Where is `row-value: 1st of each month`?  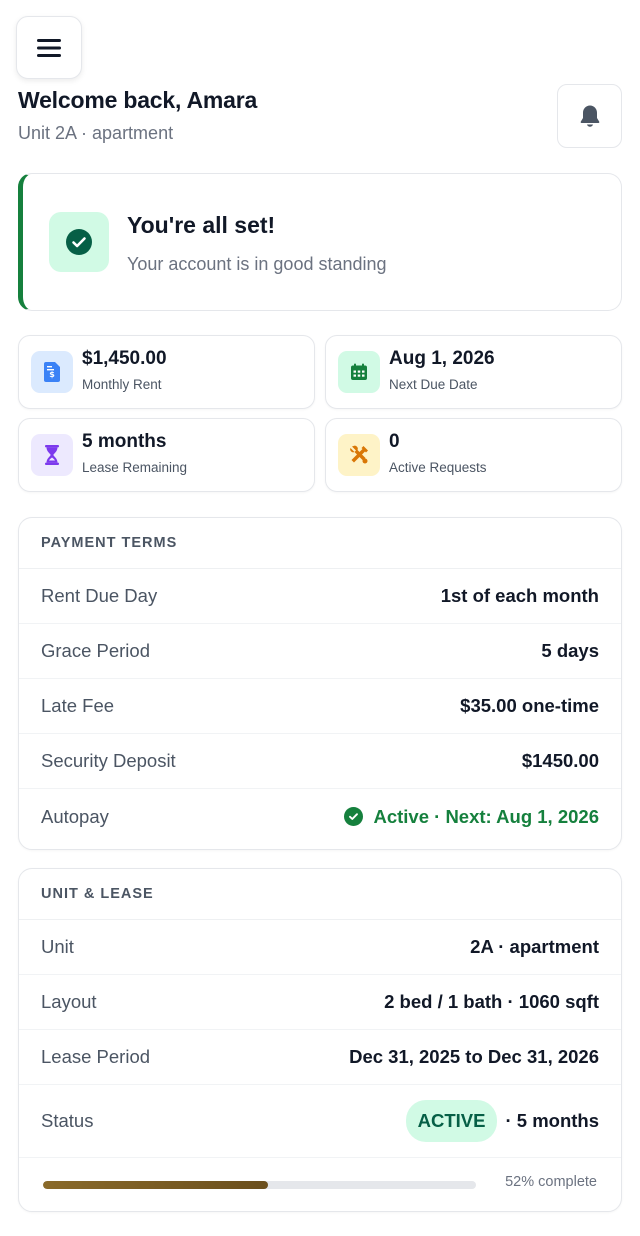
row-value: 1st of each month is located at coordinates (519, 595).